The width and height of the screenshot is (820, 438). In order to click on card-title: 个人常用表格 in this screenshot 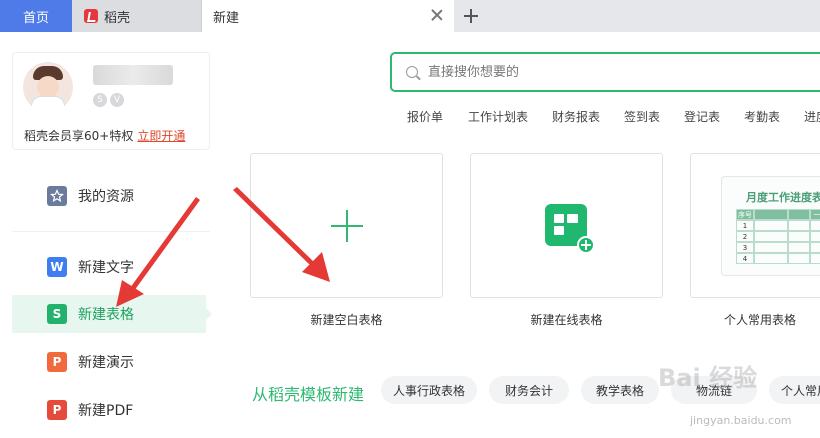, I will do `click(759, 320)`.